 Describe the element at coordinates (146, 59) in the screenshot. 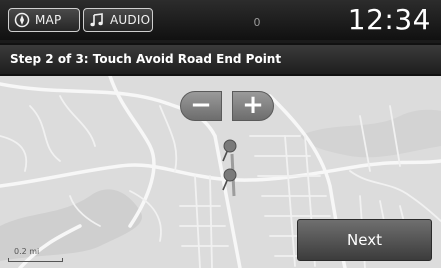

I see `instruction-text: Step 2 of 3: Touch Avoid Road End Point` at that location.